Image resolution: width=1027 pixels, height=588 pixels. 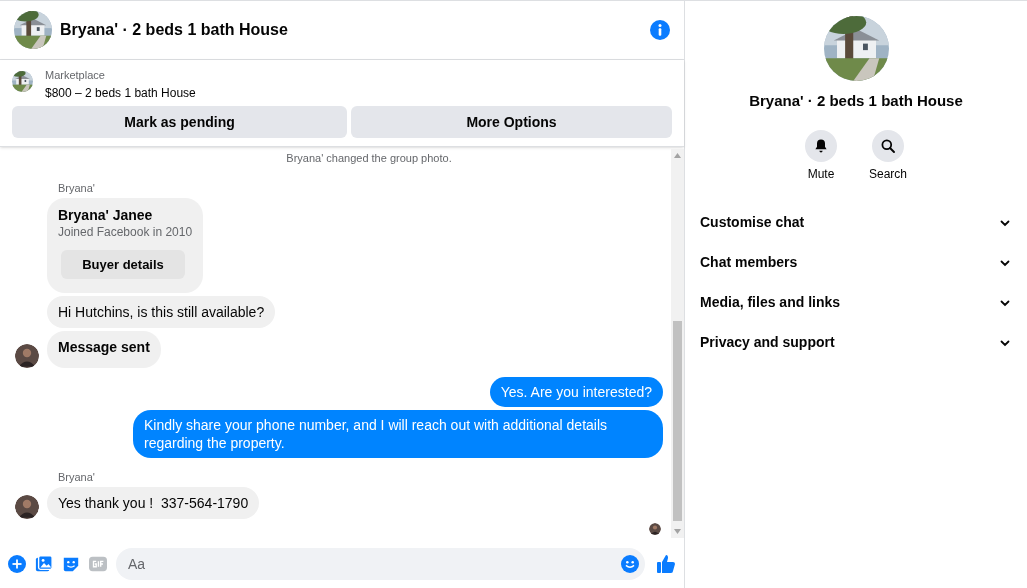 I want to click on section-header: Media, files and links, so click(x=770, y=302).